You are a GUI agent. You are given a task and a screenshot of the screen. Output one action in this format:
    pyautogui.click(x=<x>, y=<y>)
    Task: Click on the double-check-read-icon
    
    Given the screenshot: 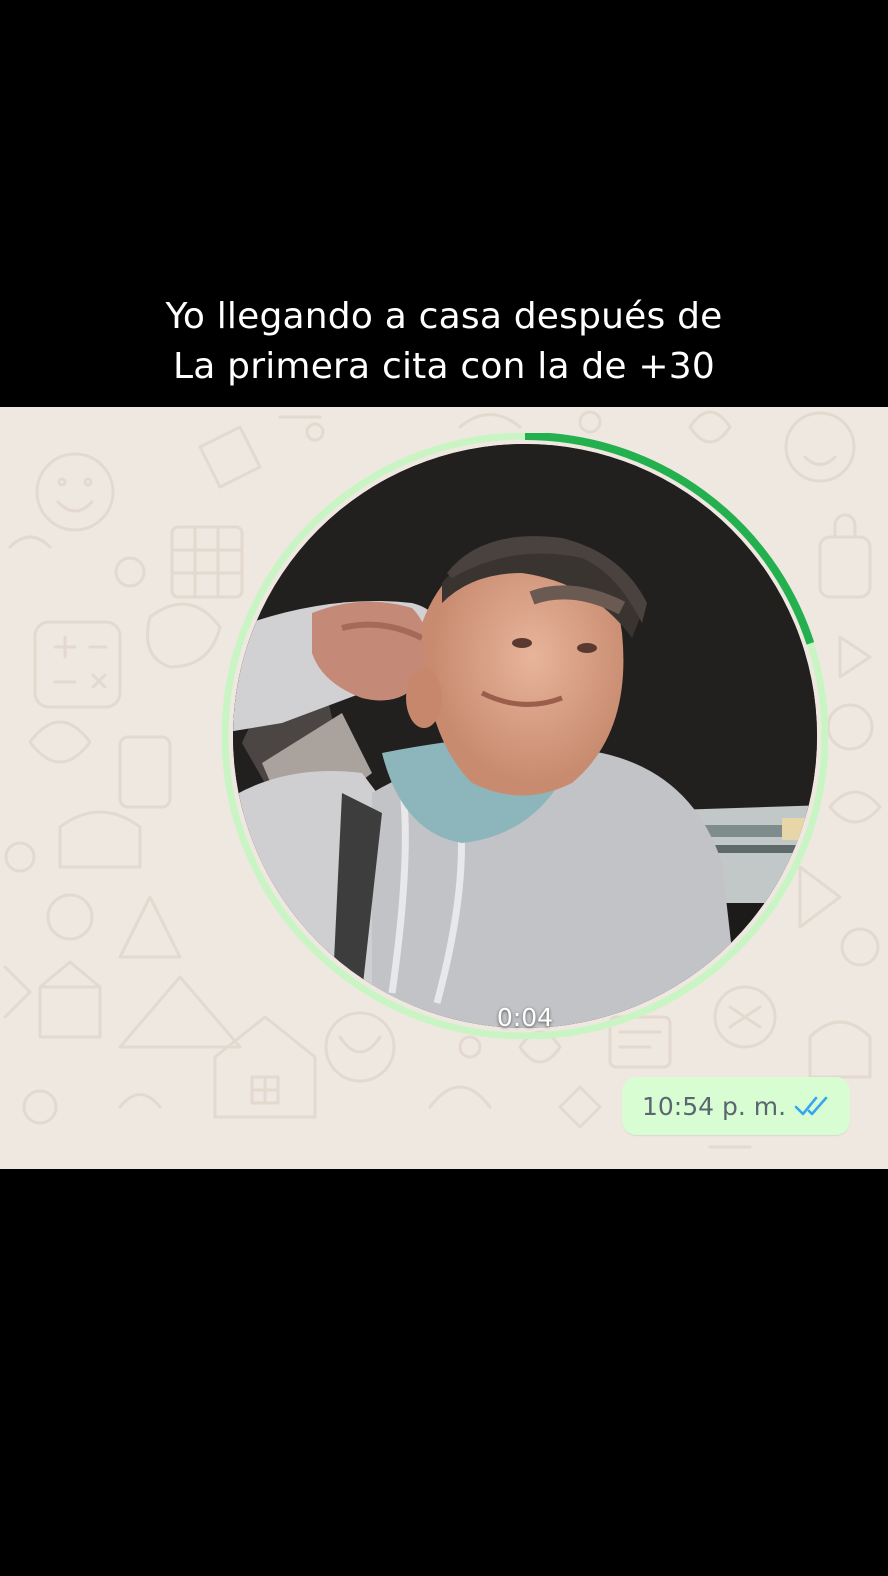 What is the action you would take?
    pyautogui.click(x=811, y=1106)
    